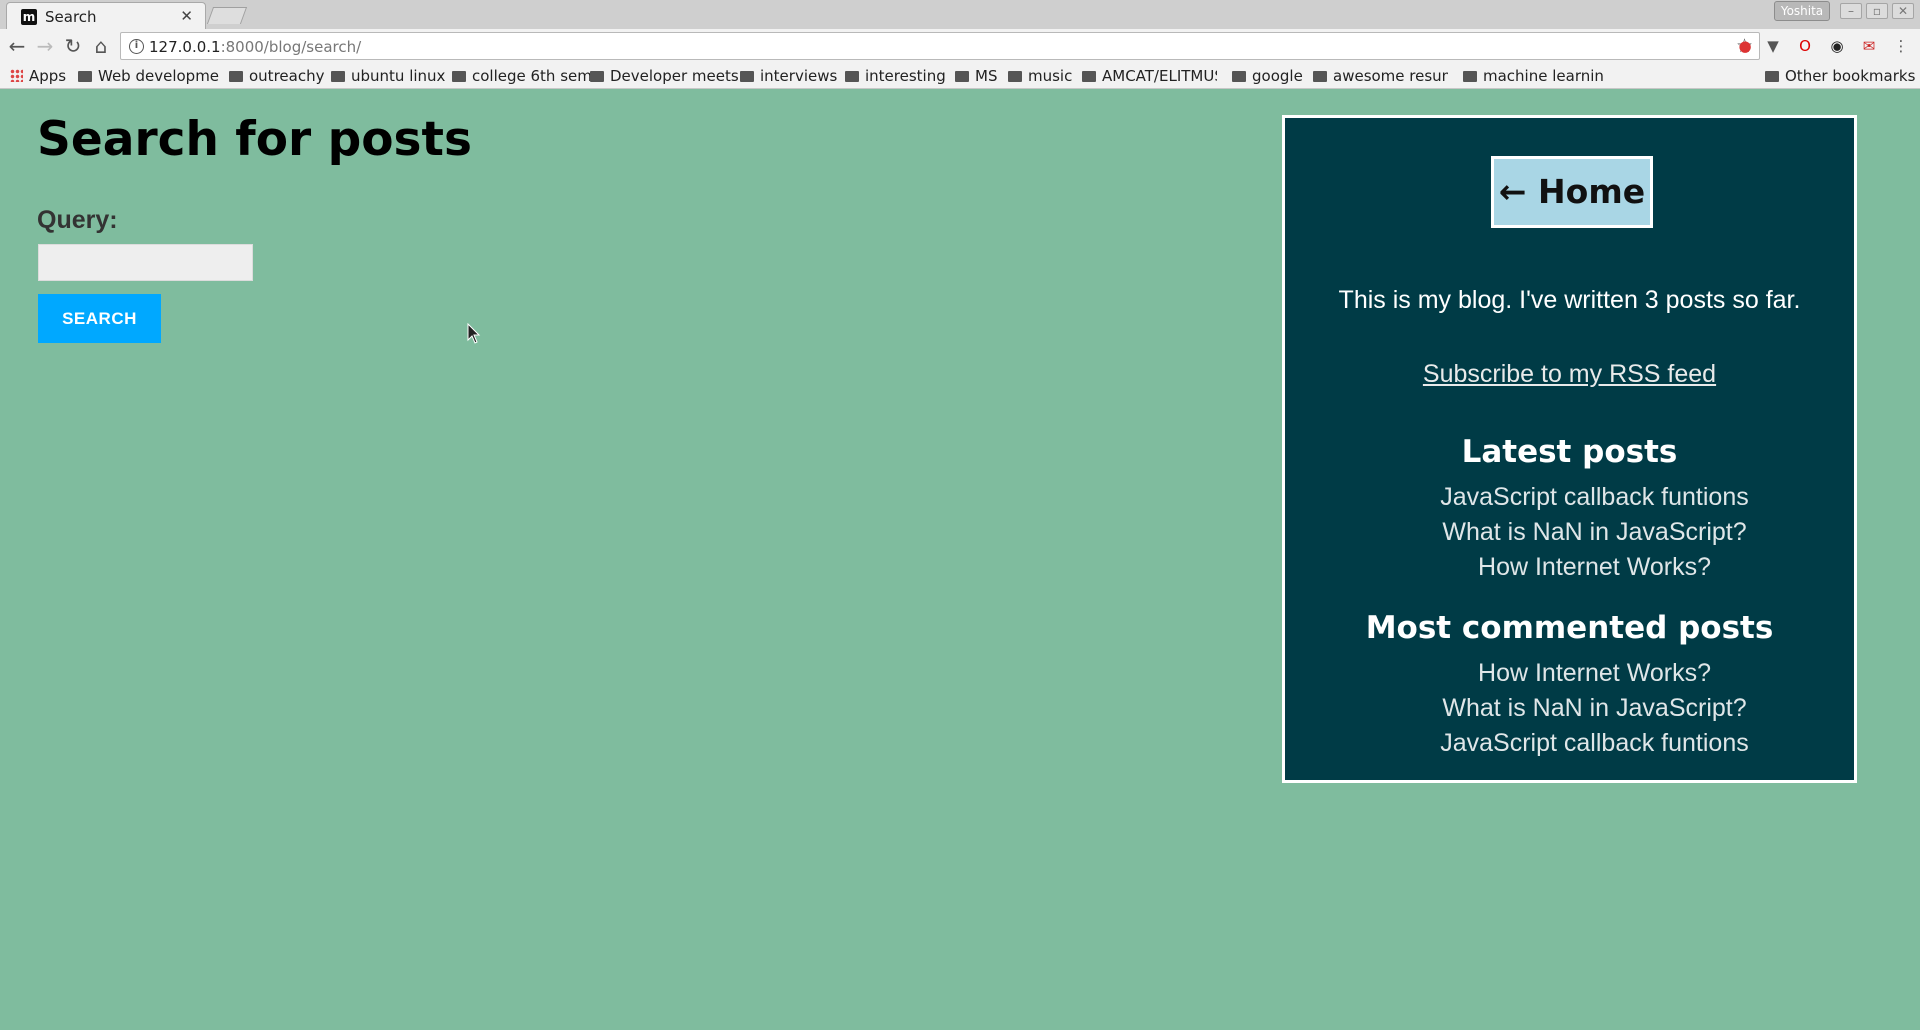 This screenshot has height=1030, width=1920. Describe the element at coordinates (1869, 46) in the screenshot. I see `dnd-mail-icon: ✉` at that location.